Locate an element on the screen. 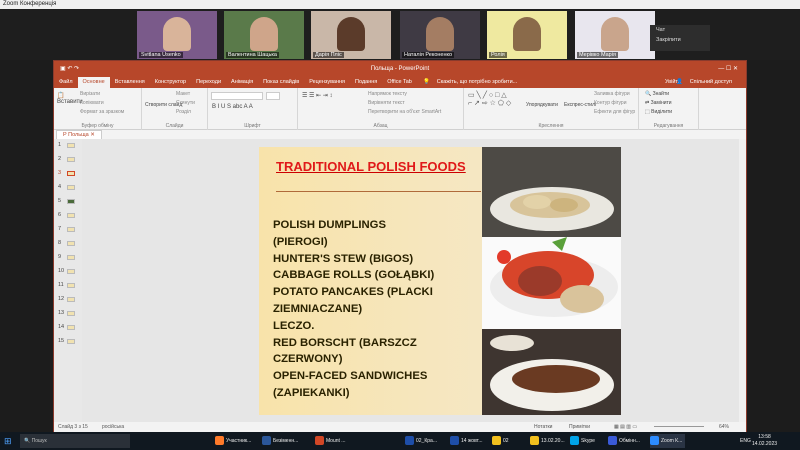 This screenshot has width=800, height=450. participant-tile: Дарія Пліс is located at coordinates (351, 35).